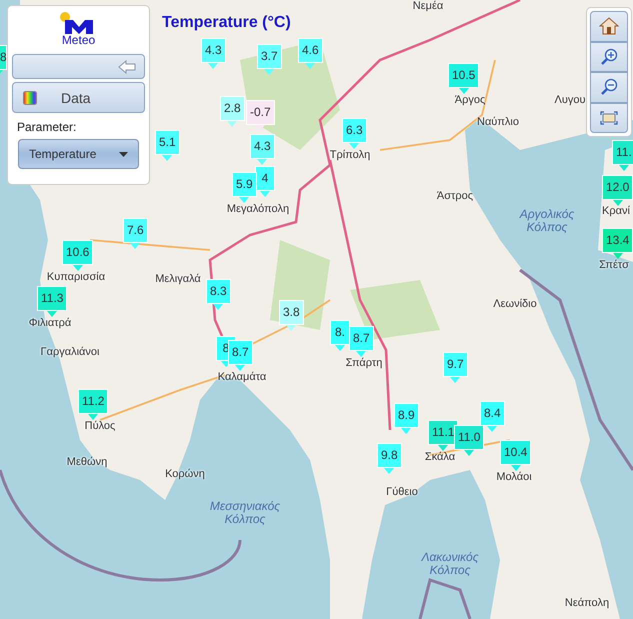  I want to click on temperature-marker: 8.3, so click(218, 294).